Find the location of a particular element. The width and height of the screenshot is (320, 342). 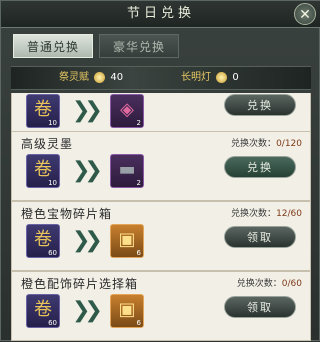

currency-1-value: 40 is located at coordinates (117, 77).